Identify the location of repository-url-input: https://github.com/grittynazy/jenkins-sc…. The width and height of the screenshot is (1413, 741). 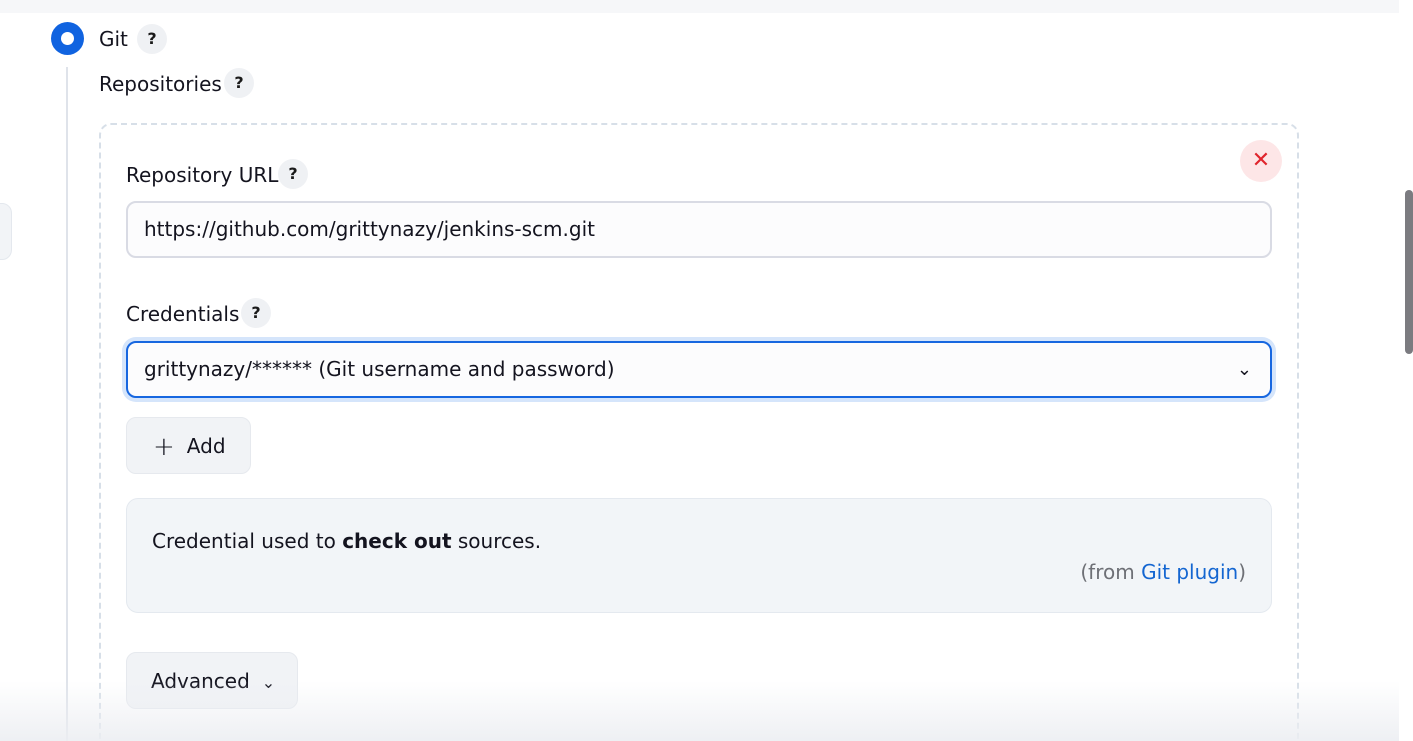
(699, 229).